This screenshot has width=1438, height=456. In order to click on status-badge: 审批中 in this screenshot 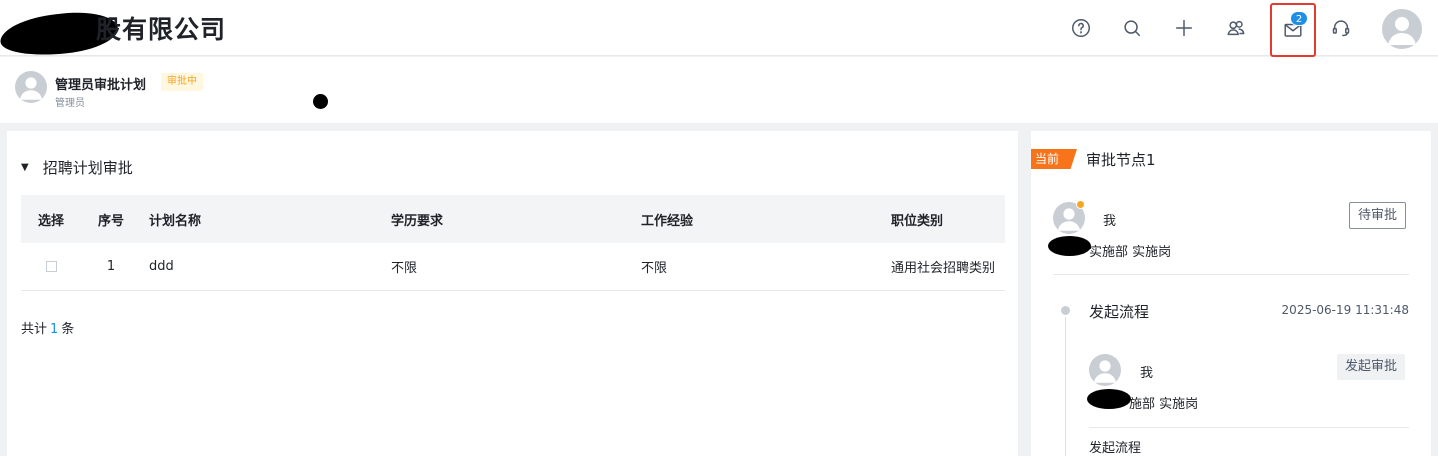, I will do `click(182, 82)`.